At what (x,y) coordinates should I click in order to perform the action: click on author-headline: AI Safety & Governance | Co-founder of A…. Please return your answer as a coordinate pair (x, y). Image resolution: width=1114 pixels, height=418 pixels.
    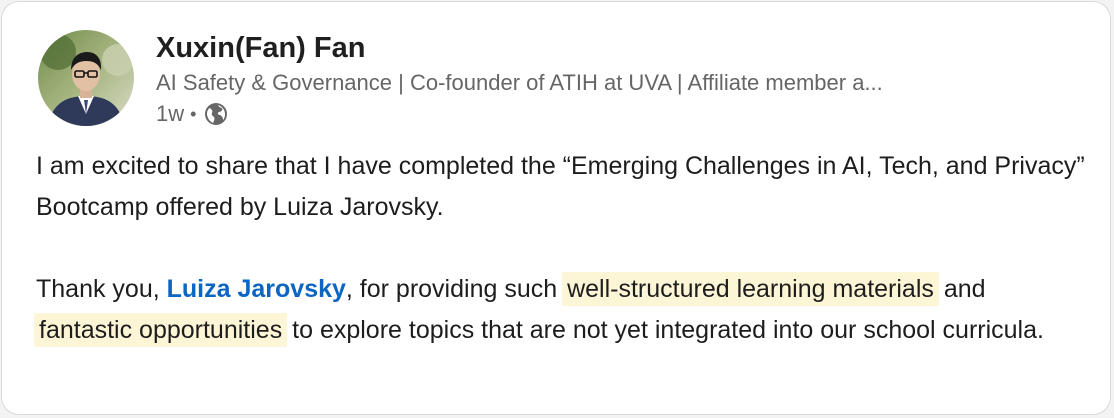
    Looking at the image, I should click on (519, 82).